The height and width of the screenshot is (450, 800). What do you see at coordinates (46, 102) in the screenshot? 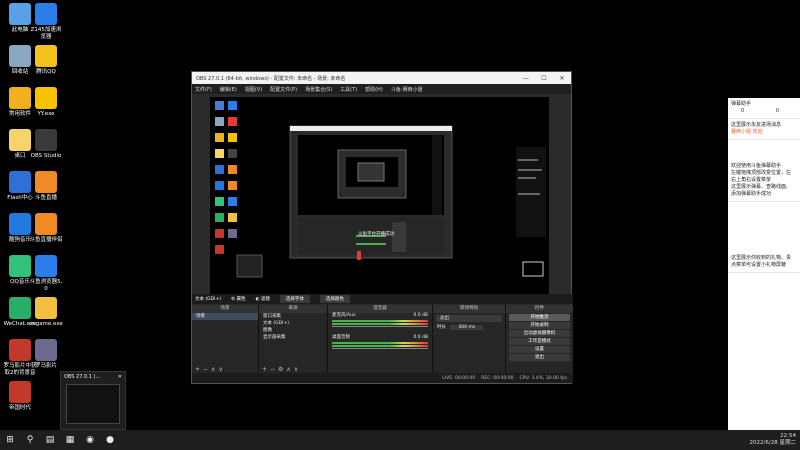
I see `desktop-icon: YY.exe` at bounding box center [46, 102].